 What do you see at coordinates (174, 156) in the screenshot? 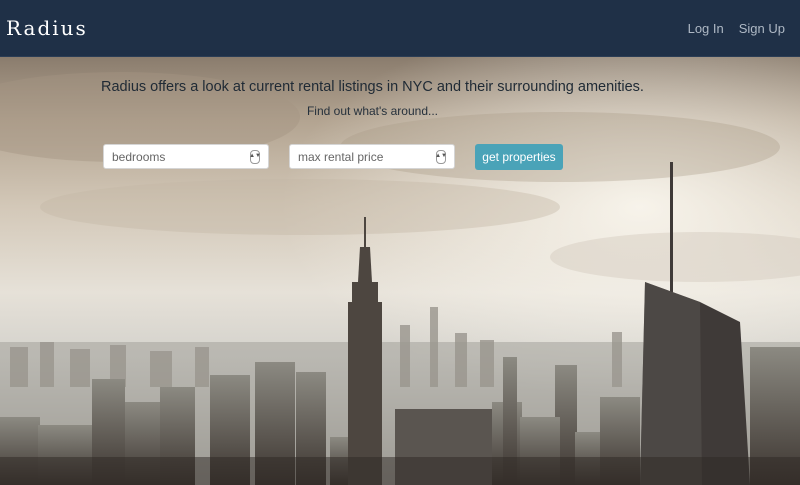
I see `bedrooms-input` at bounding box center [174, 156].